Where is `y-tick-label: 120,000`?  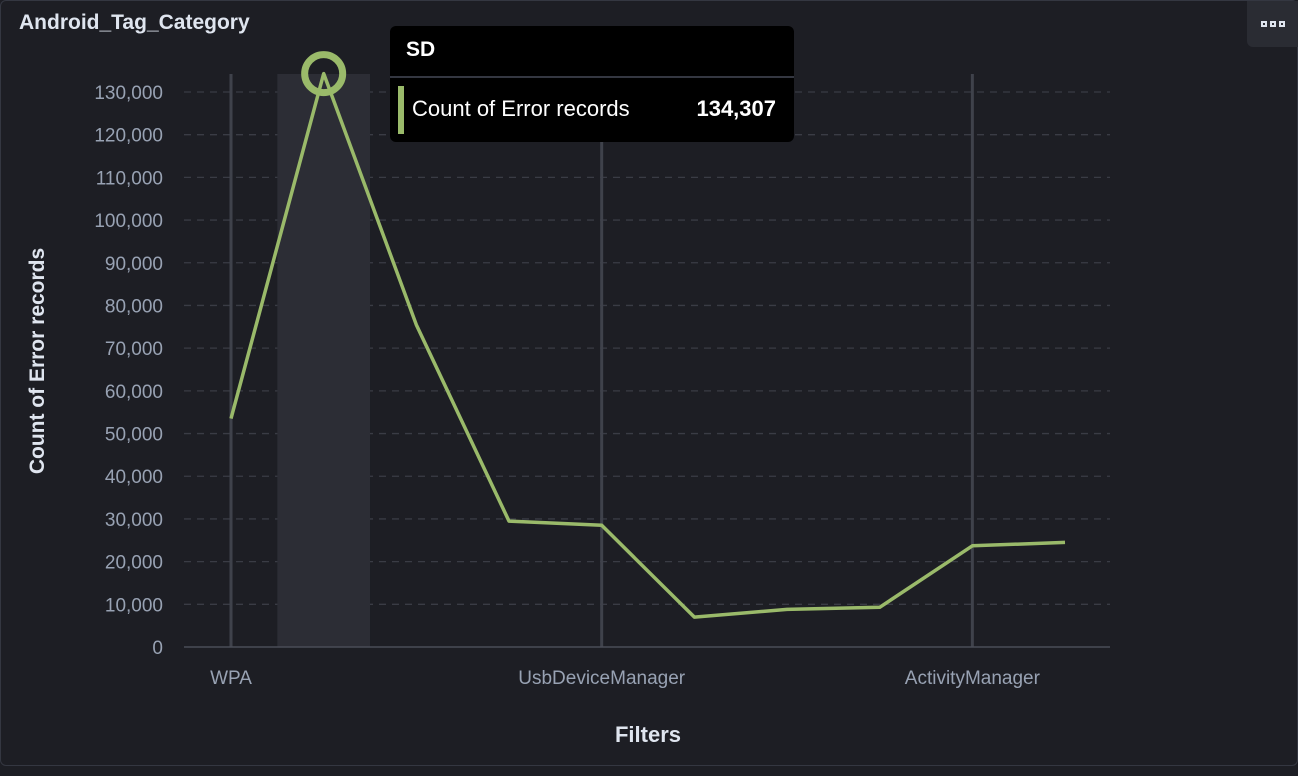 y-tick-label: 120,000 is located at coordinates (128, 136).